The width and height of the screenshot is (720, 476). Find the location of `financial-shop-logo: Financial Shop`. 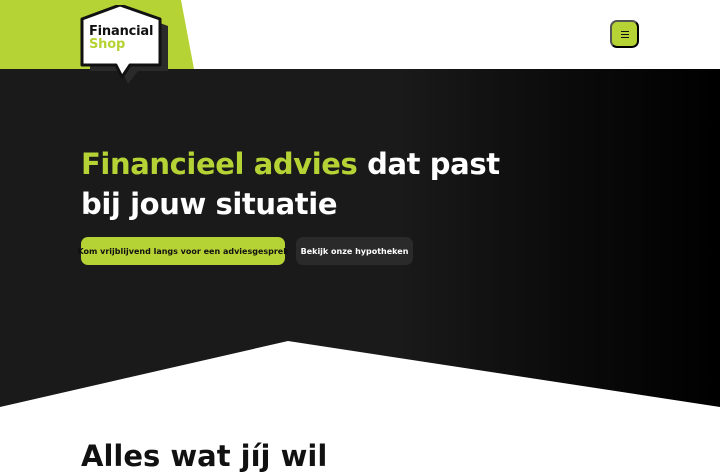

financial-shop-logo: Financial Shop is located at coordinates (124, 45).